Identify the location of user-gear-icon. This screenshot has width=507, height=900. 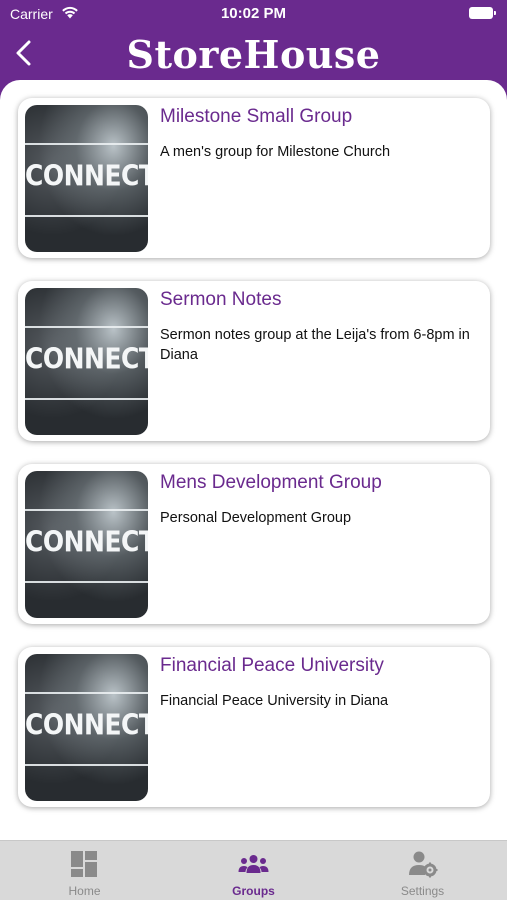
(423, 864).